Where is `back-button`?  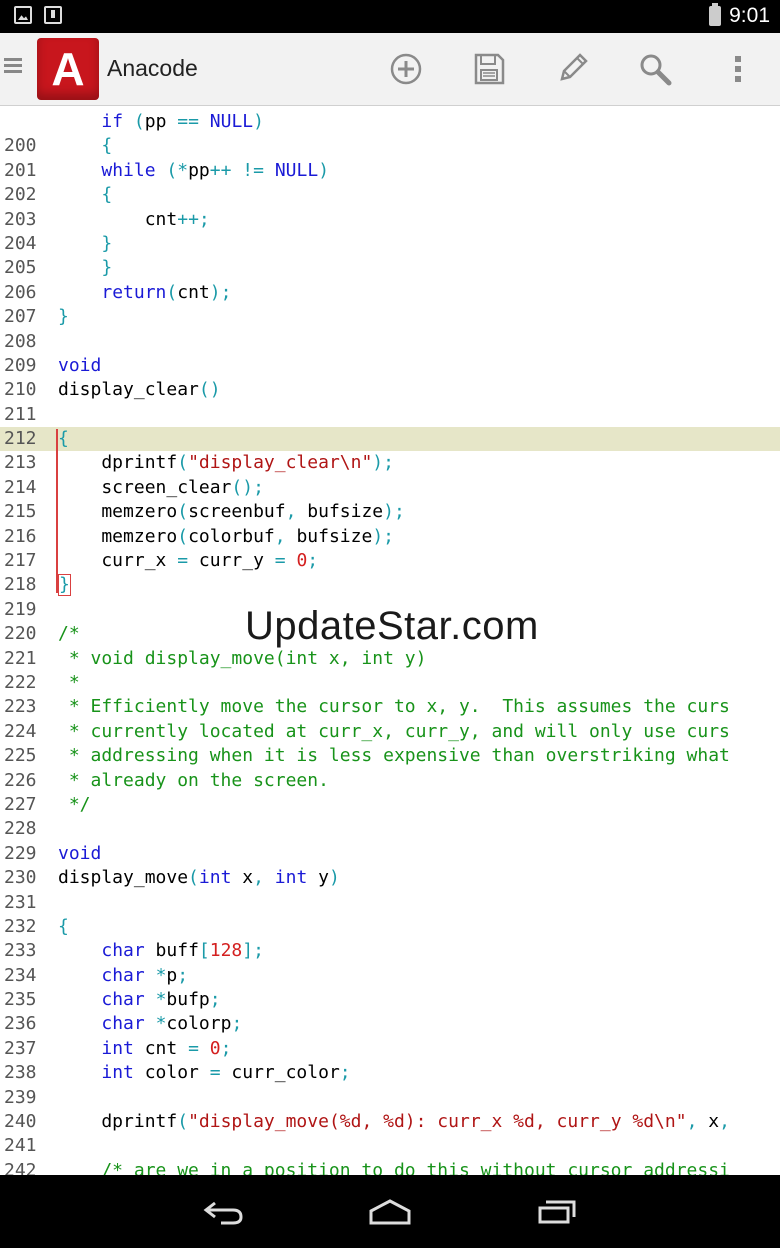 back-button is located at coordinates (224, 1212).